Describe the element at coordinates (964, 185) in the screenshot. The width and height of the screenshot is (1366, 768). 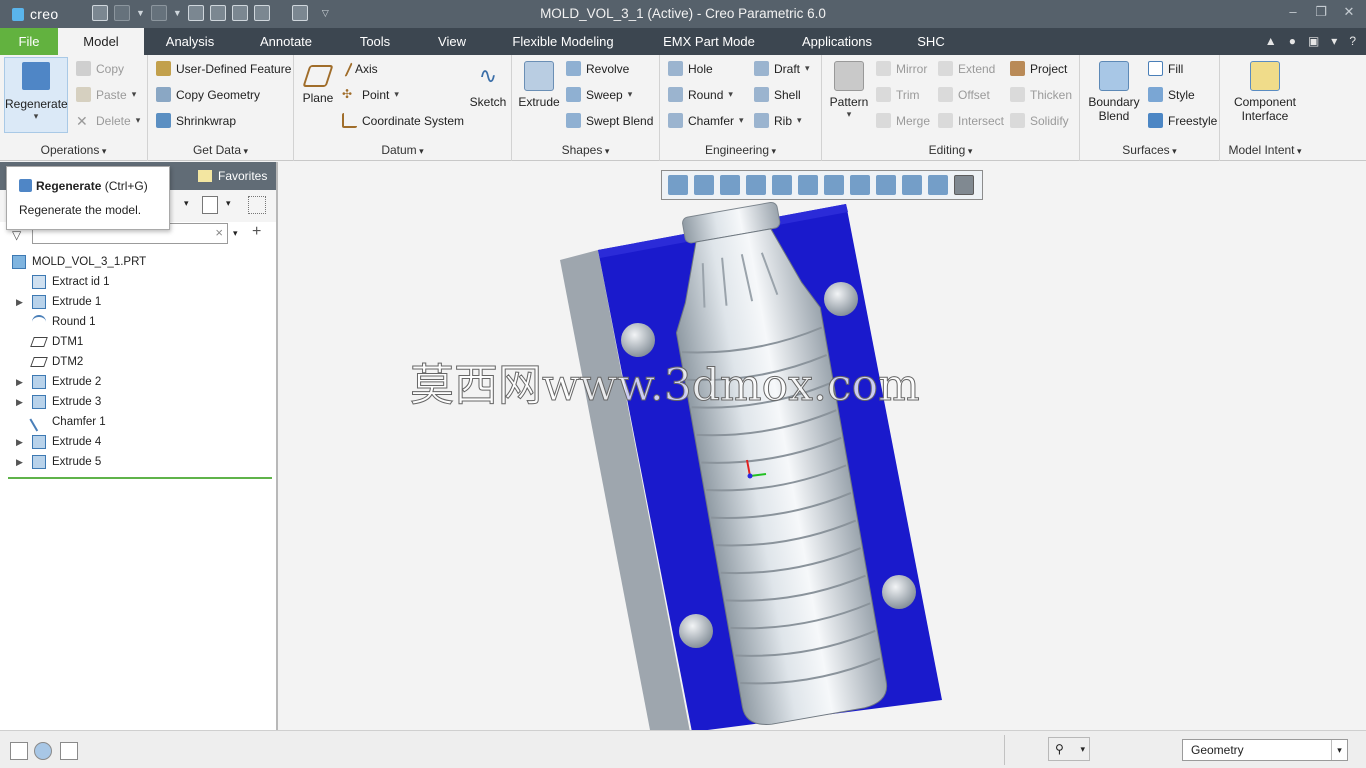
I see `spin-center-icon` at that location.